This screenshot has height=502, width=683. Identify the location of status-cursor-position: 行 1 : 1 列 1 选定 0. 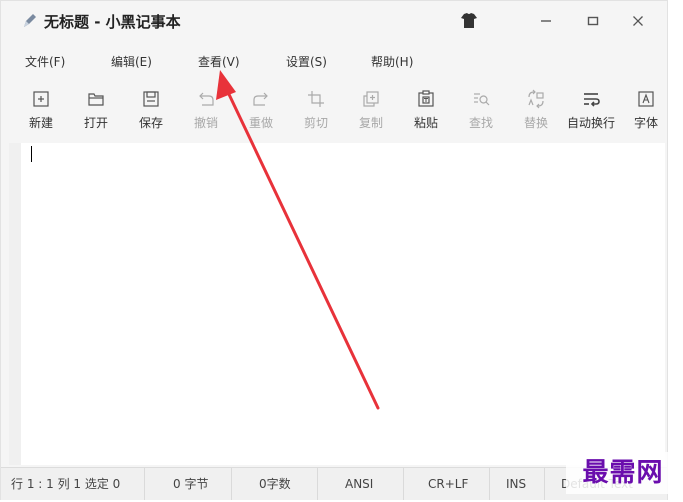
(66, 484).